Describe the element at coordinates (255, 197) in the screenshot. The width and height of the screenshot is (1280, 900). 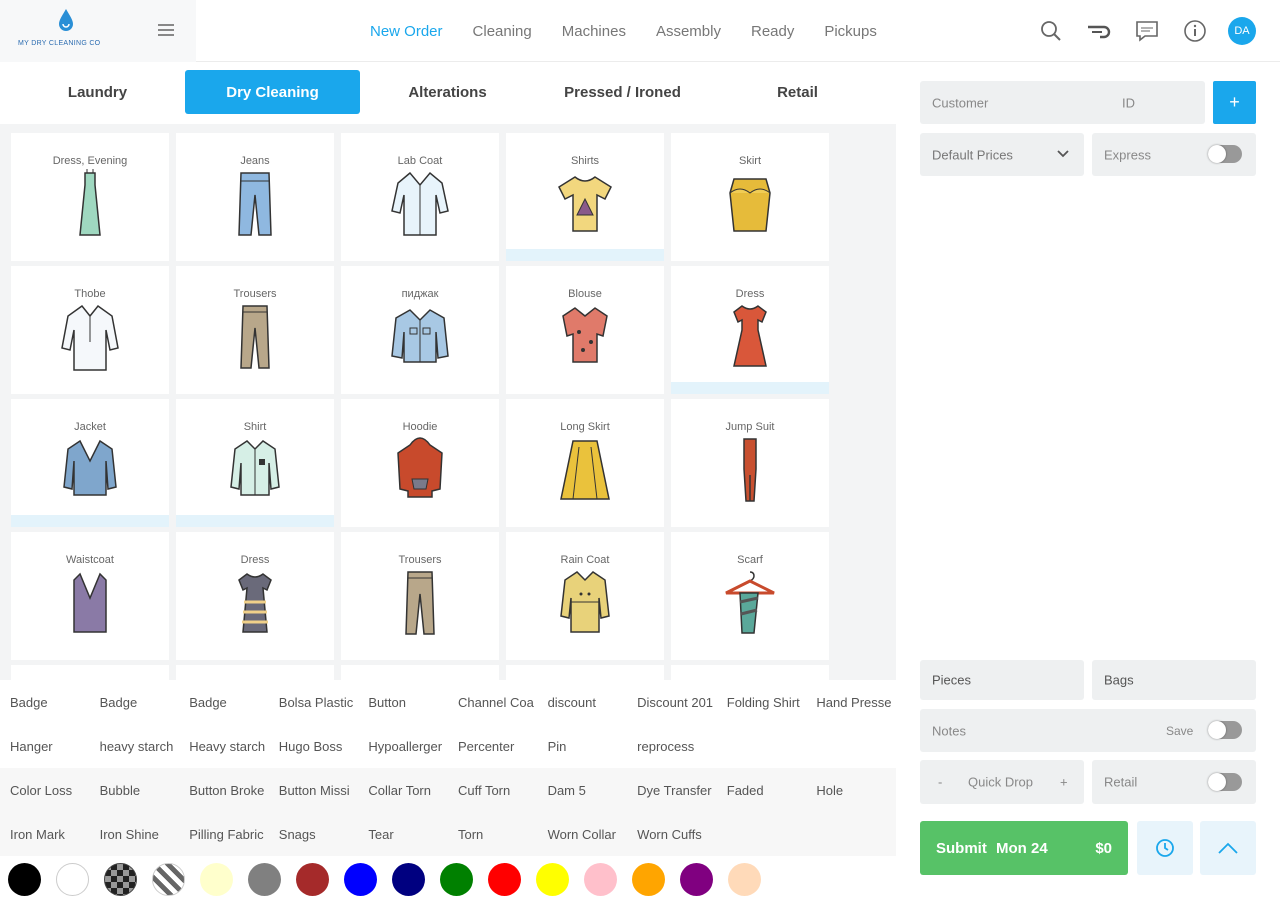
I see `garment-tile: Jeans` at that location.